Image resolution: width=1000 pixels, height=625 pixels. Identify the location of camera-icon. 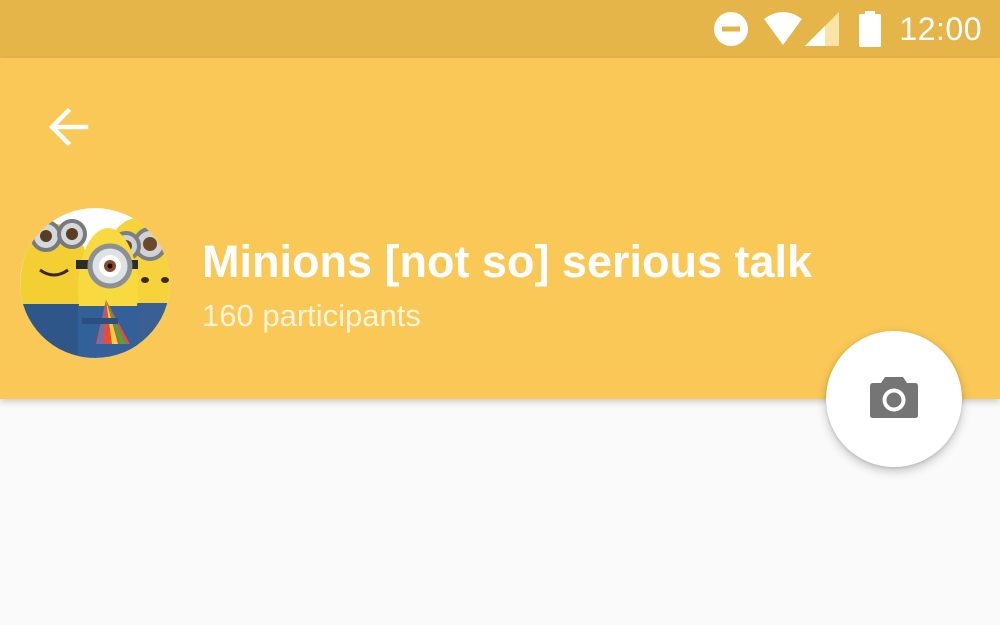
(894, 399).